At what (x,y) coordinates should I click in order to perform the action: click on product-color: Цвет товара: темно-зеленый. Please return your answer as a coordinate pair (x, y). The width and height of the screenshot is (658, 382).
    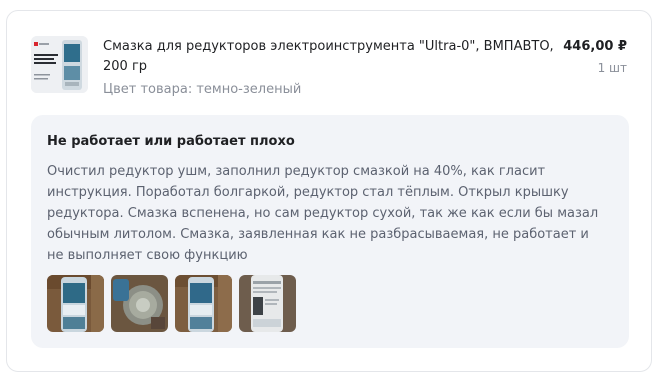
    Looking at the image, I should click on (202, 89).